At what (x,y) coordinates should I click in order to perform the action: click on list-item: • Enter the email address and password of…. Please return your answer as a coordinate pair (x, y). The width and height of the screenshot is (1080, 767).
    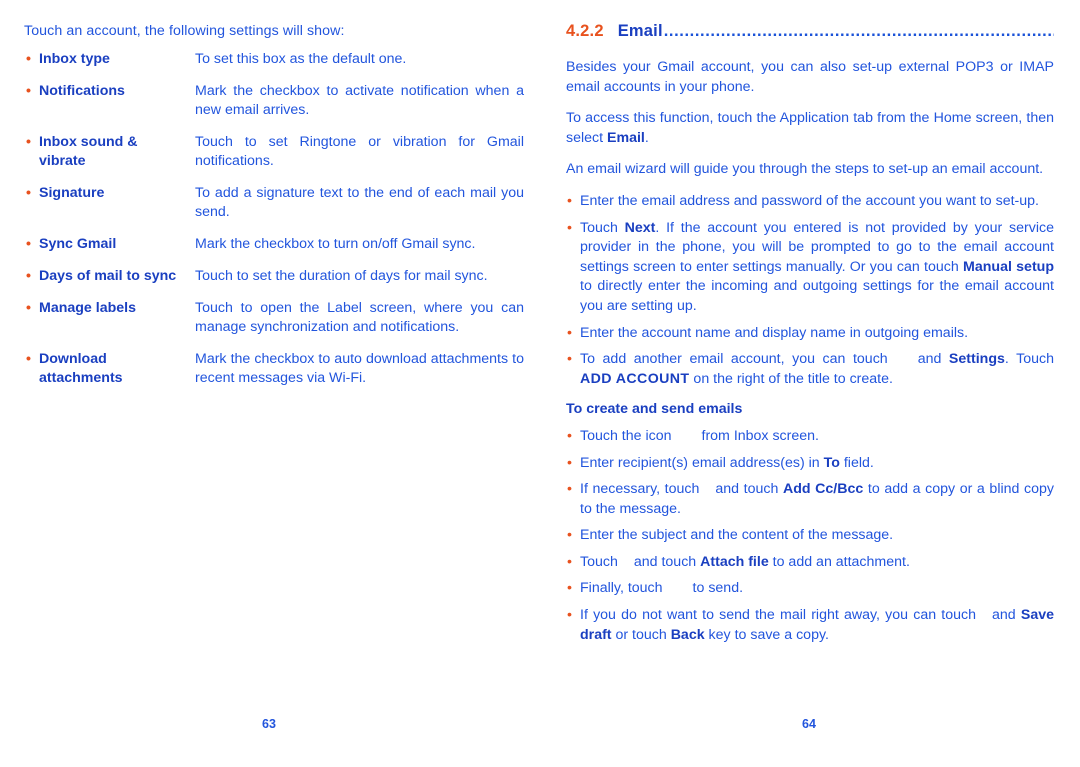
    Looking at the image, I should click on (810, 202).